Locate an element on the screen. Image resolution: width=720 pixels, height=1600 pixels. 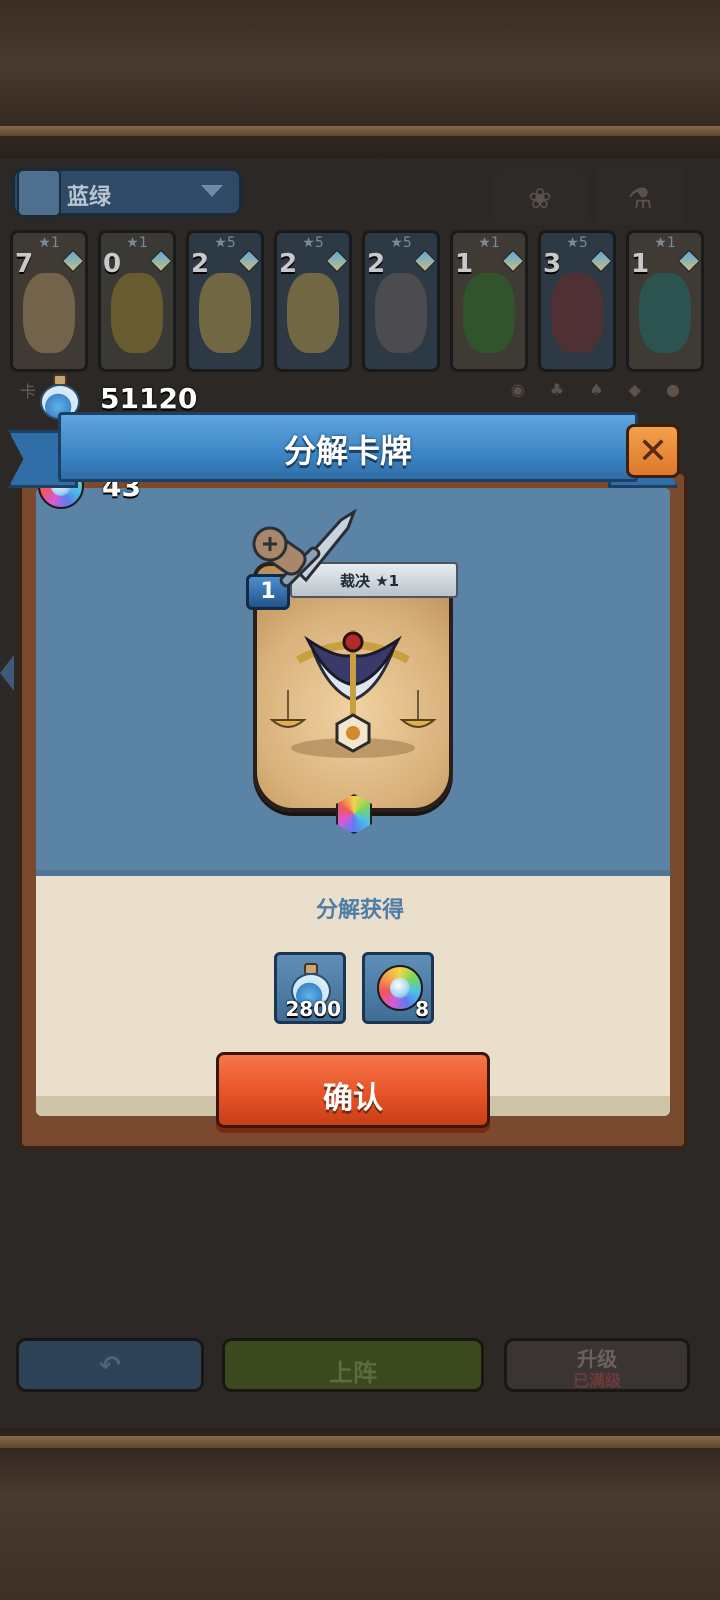
upgrade-status: 已满级 is located at coordinates (596, 1380).